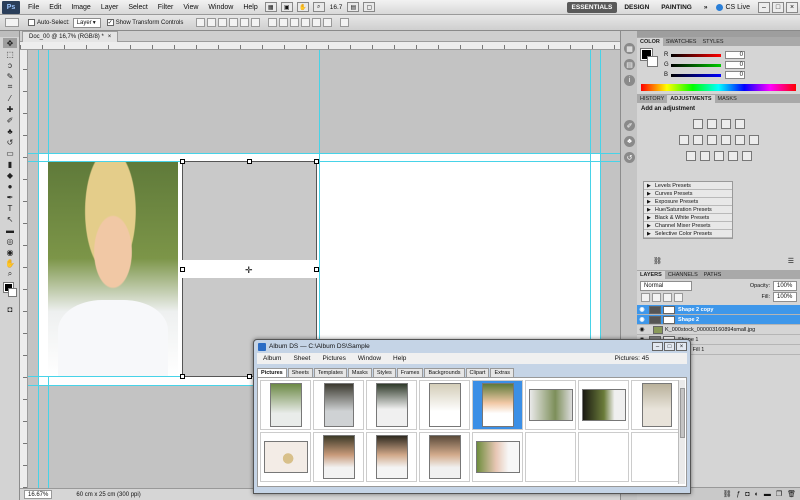  What do you see at coordinates (336, 7) in the screenshot?
I see `zoom-level: 16.7` at bounding box center [336, 7].